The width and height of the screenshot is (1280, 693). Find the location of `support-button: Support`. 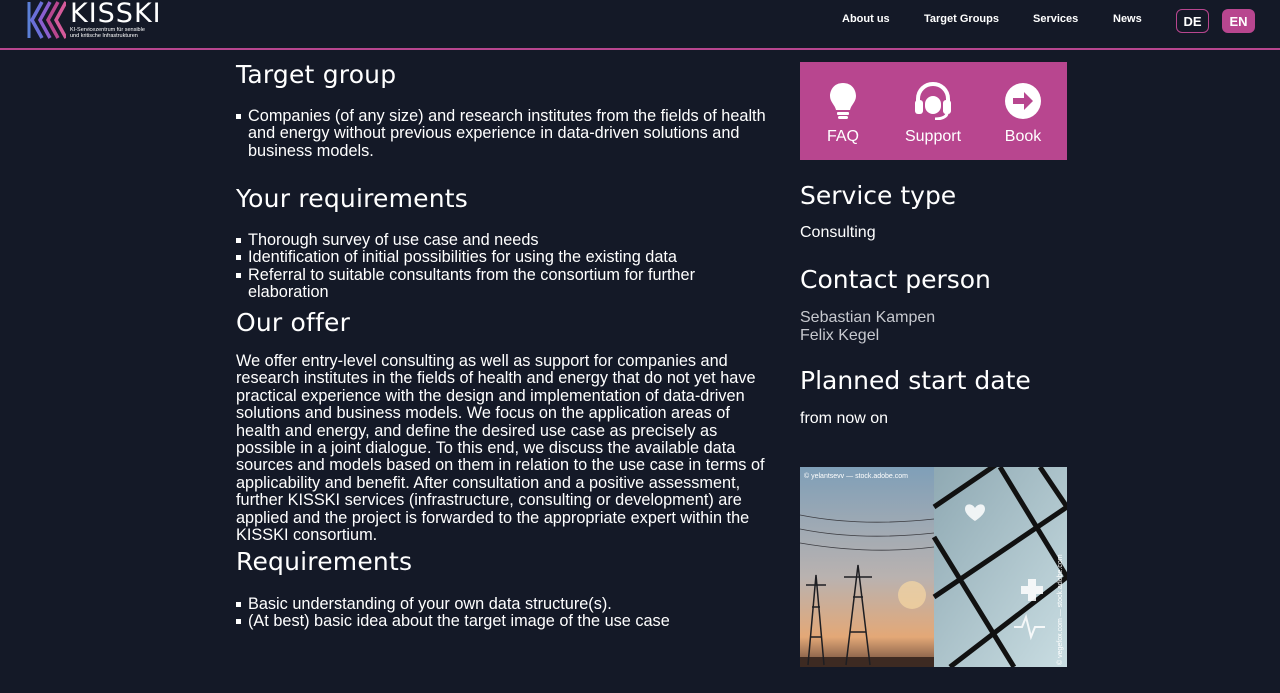

support-button: Support is located at coordinates (933, 114).